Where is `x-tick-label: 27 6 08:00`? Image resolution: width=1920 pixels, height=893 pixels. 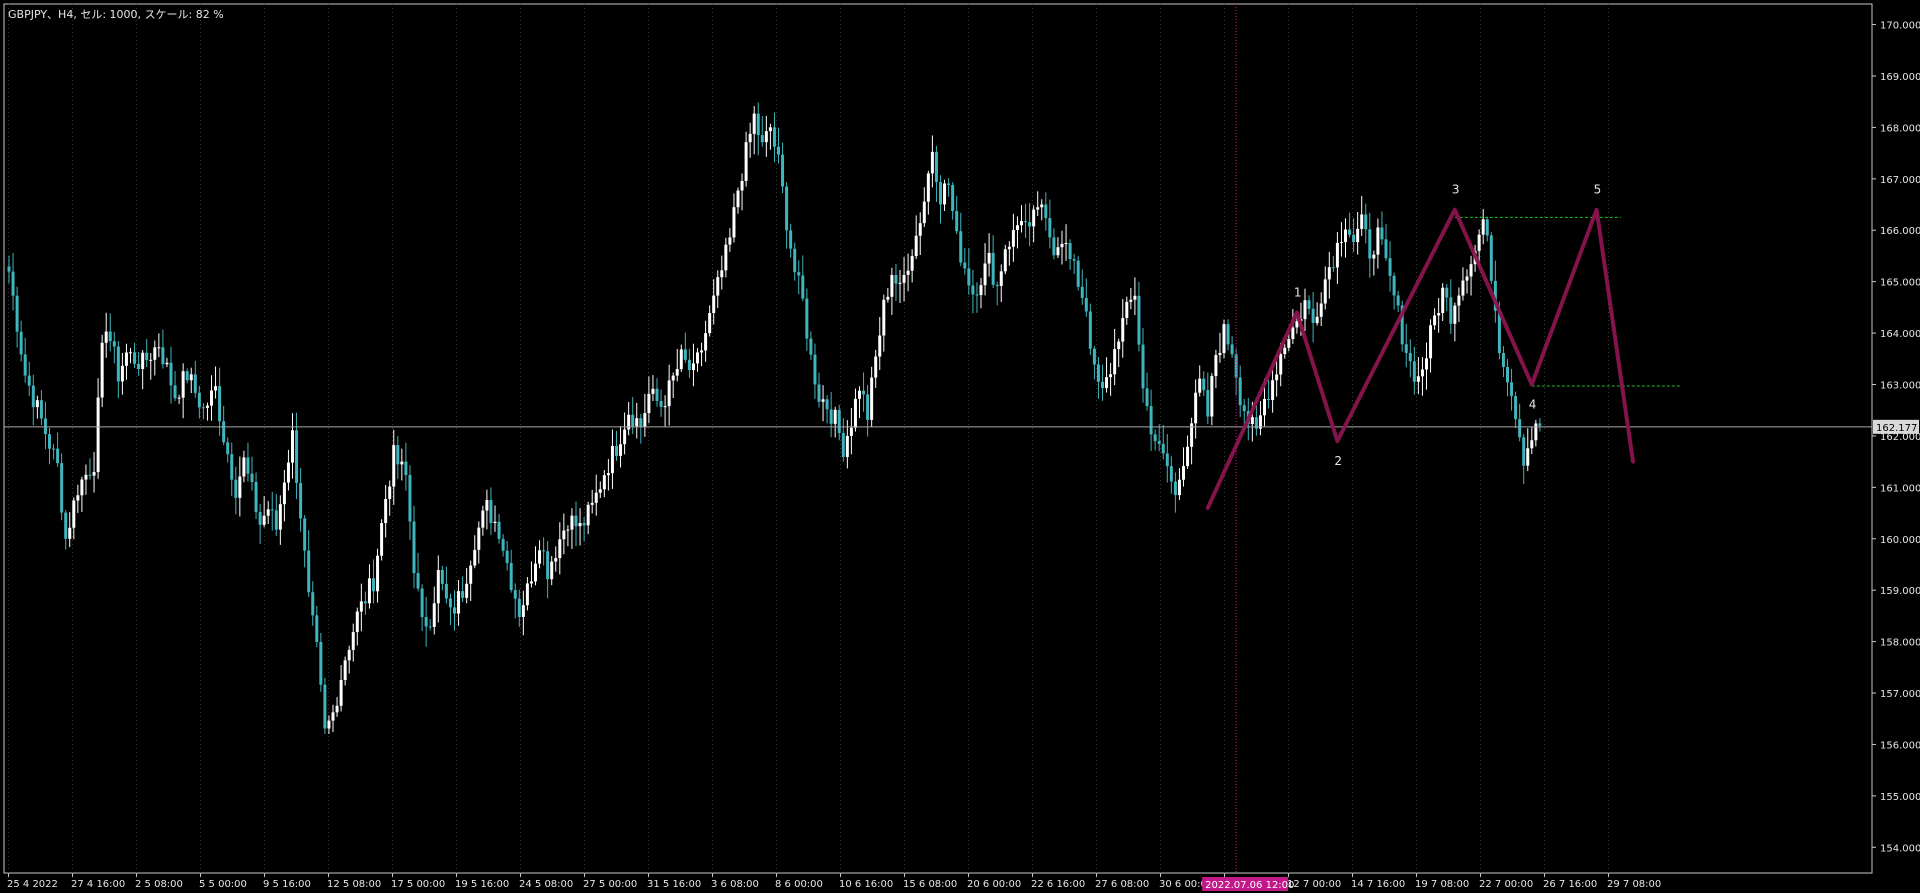 x-tick-label: 27 6 08:00 is located at coordinates (1122, 884).